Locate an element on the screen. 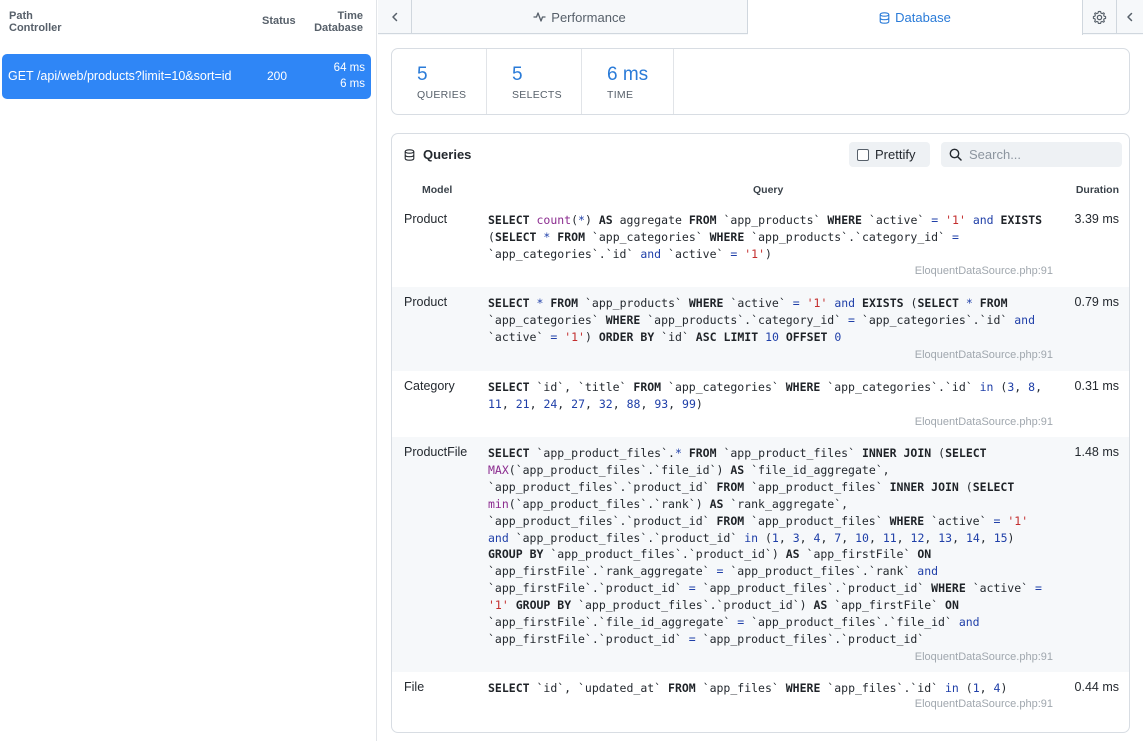 This screenshot has height=741, width=1143. request-times: 64 ms 6 ms is located at coordinates (349, 76).